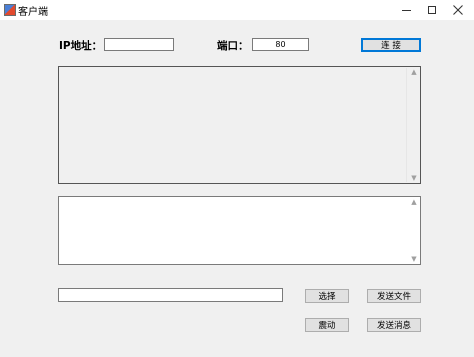 Image resolution: width=474 pixels, height=357 pixels. I want to click on port-label: 端口：, so click(233, 46).